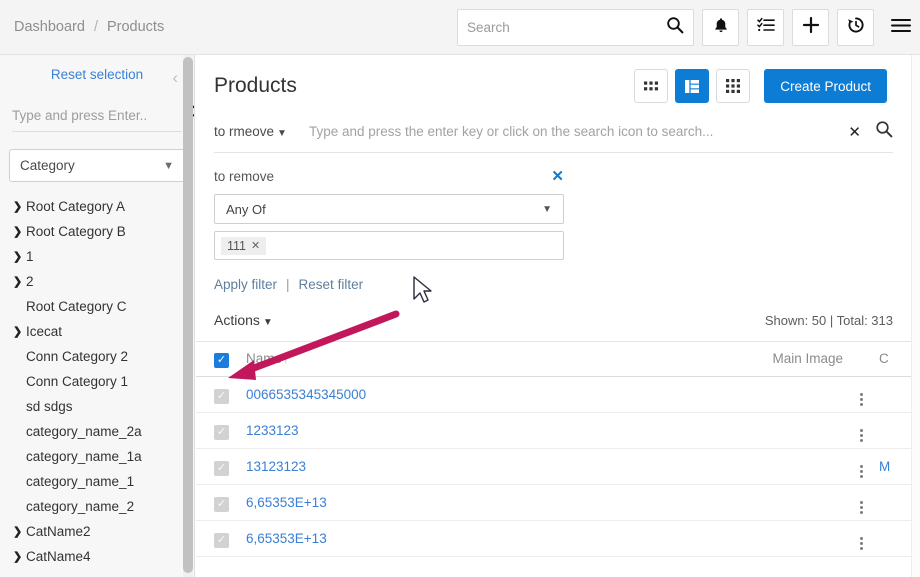 This screenshot has height=577, width=920. What do you see at coordinates (484, 503) in the screenshot?
I see `row-name-cell: 6,65353E+13` at bounding box center [484, 503].